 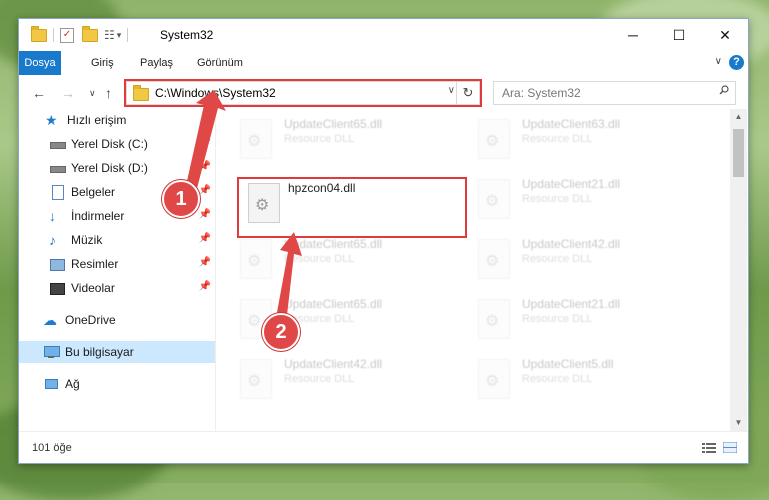 I want to click on step-1-badge: 1, so click(x=181, y=199).